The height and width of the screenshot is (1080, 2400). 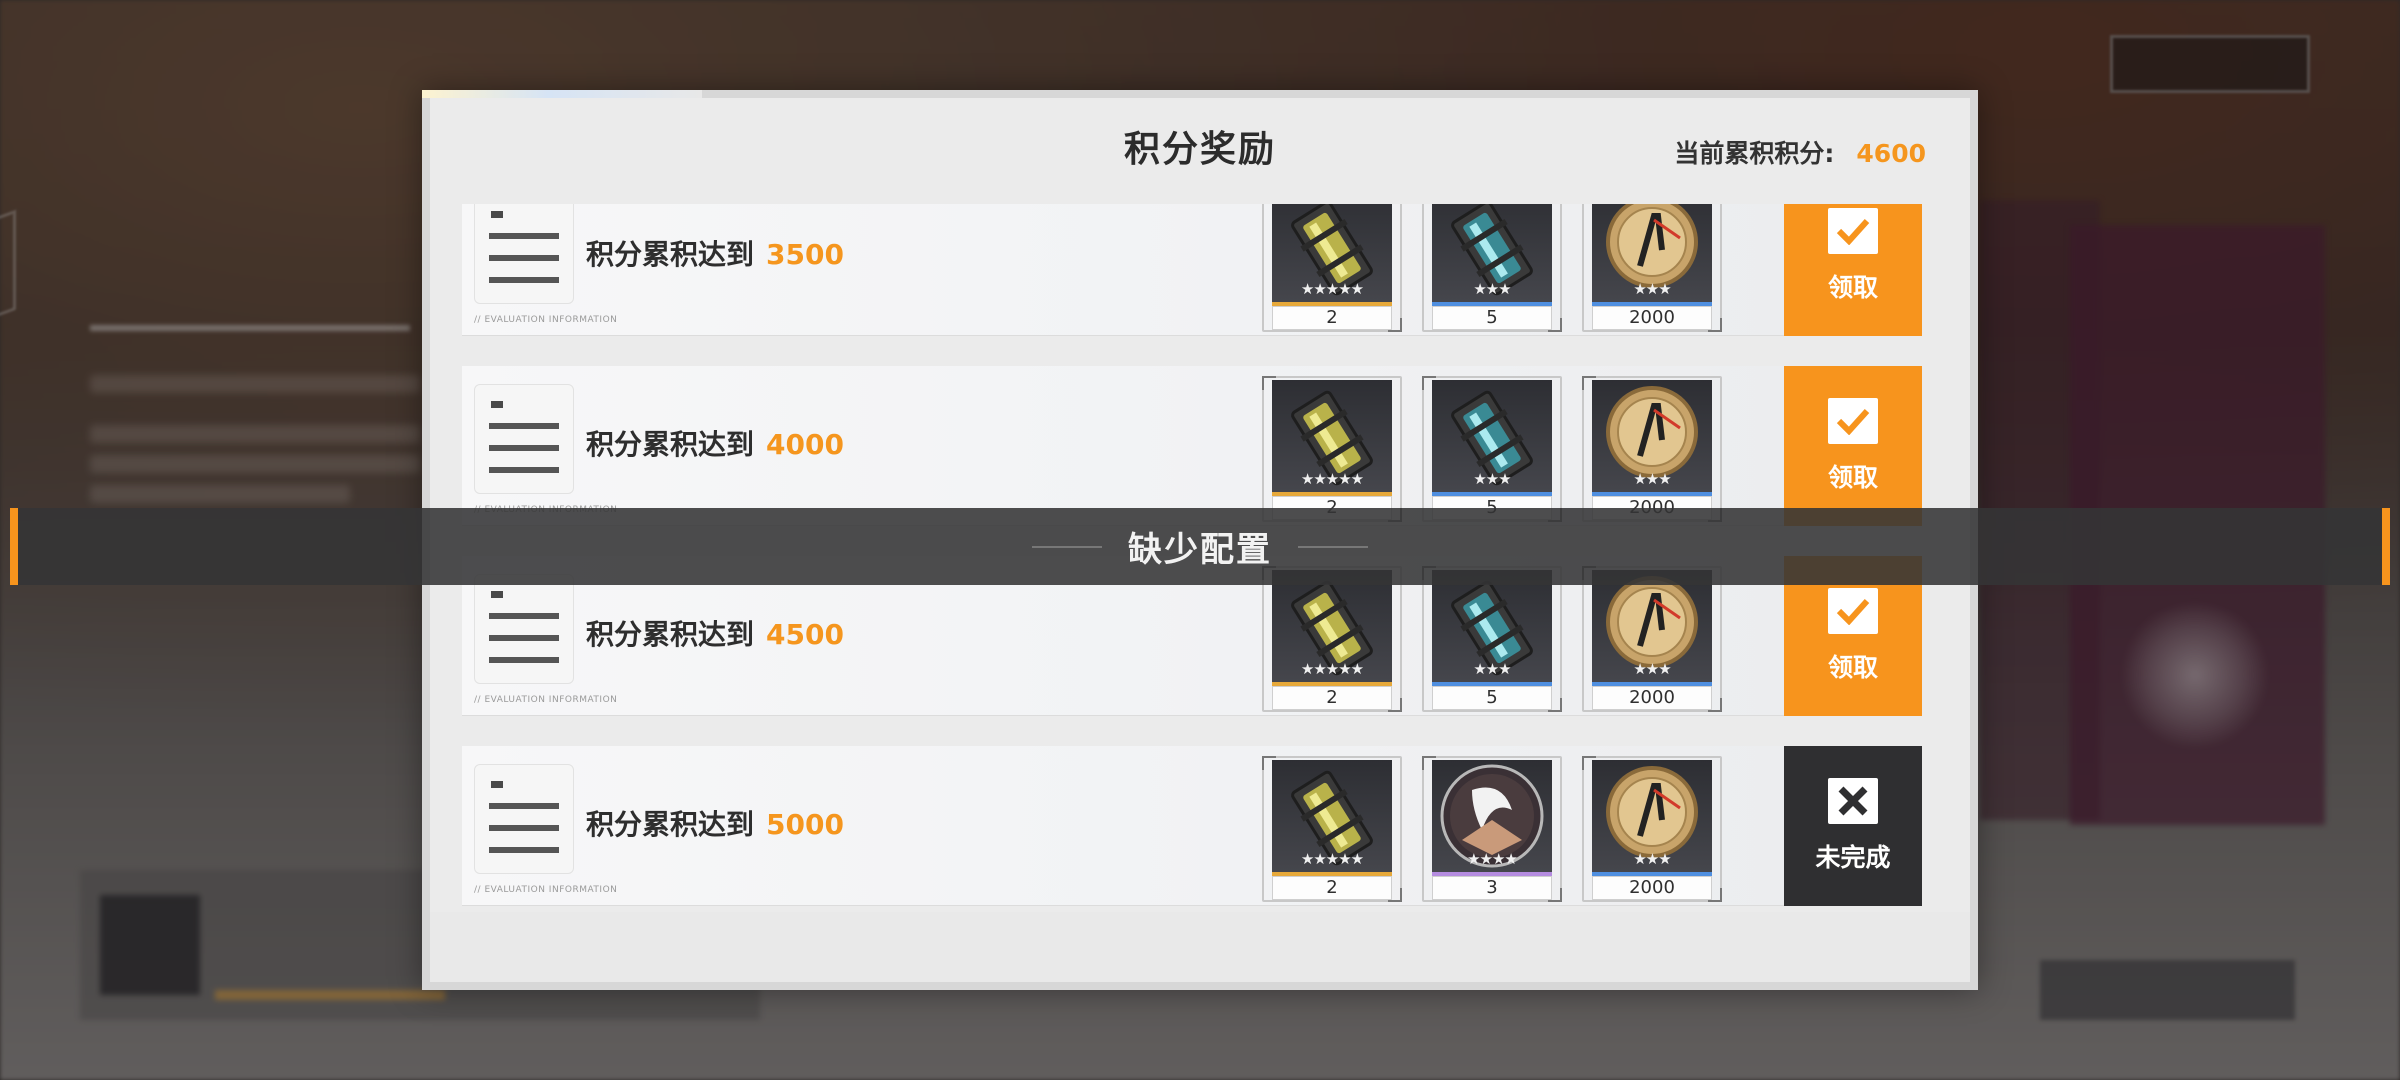 I want to click on reward-item: ★★★5, so click(x=1492, y=449).